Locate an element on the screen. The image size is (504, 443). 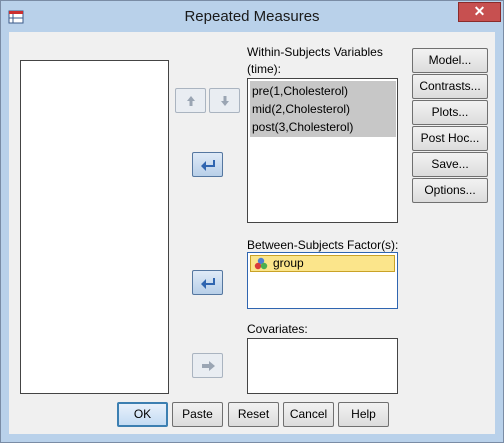
close-button: ✕ is located at coordinates (479, 12).